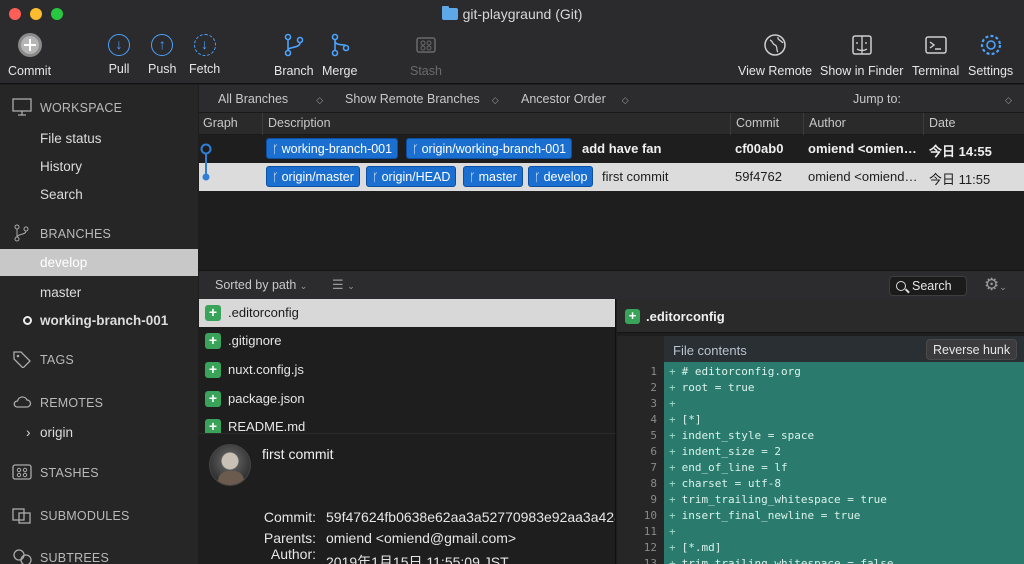  What do you see at coordinates (861, 55) in the screenshot?
I see `show-in-finder-button: Show in Finder` at bounding box center [861, 55].